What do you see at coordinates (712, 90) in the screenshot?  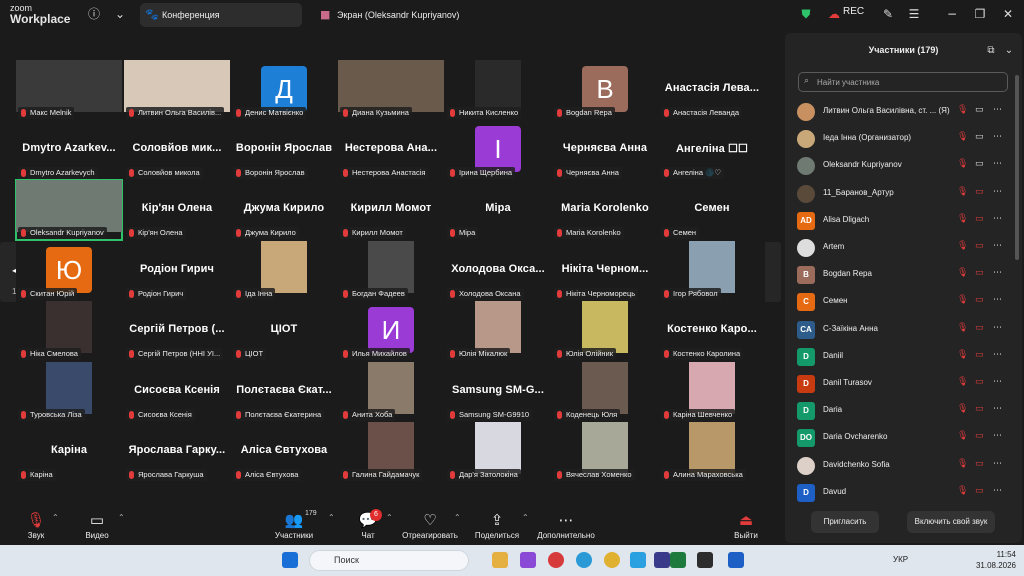 I see `participant-tile: Анастасія Лева... Анастасія Леванда` at bounding box center [712, 90].